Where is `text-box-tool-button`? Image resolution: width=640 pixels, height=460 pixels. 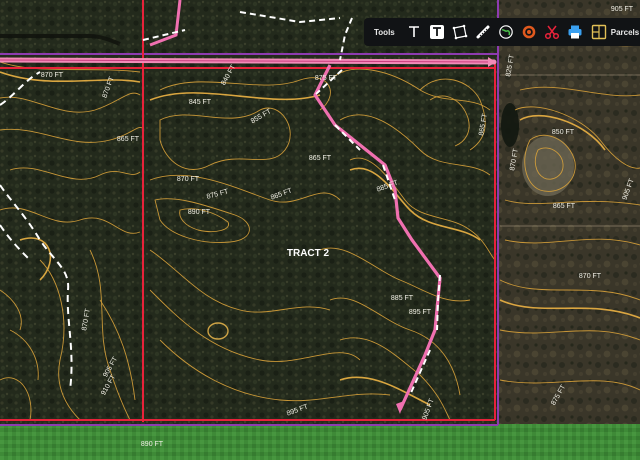 text-box-tool-button is located at coordinates (437, 32).